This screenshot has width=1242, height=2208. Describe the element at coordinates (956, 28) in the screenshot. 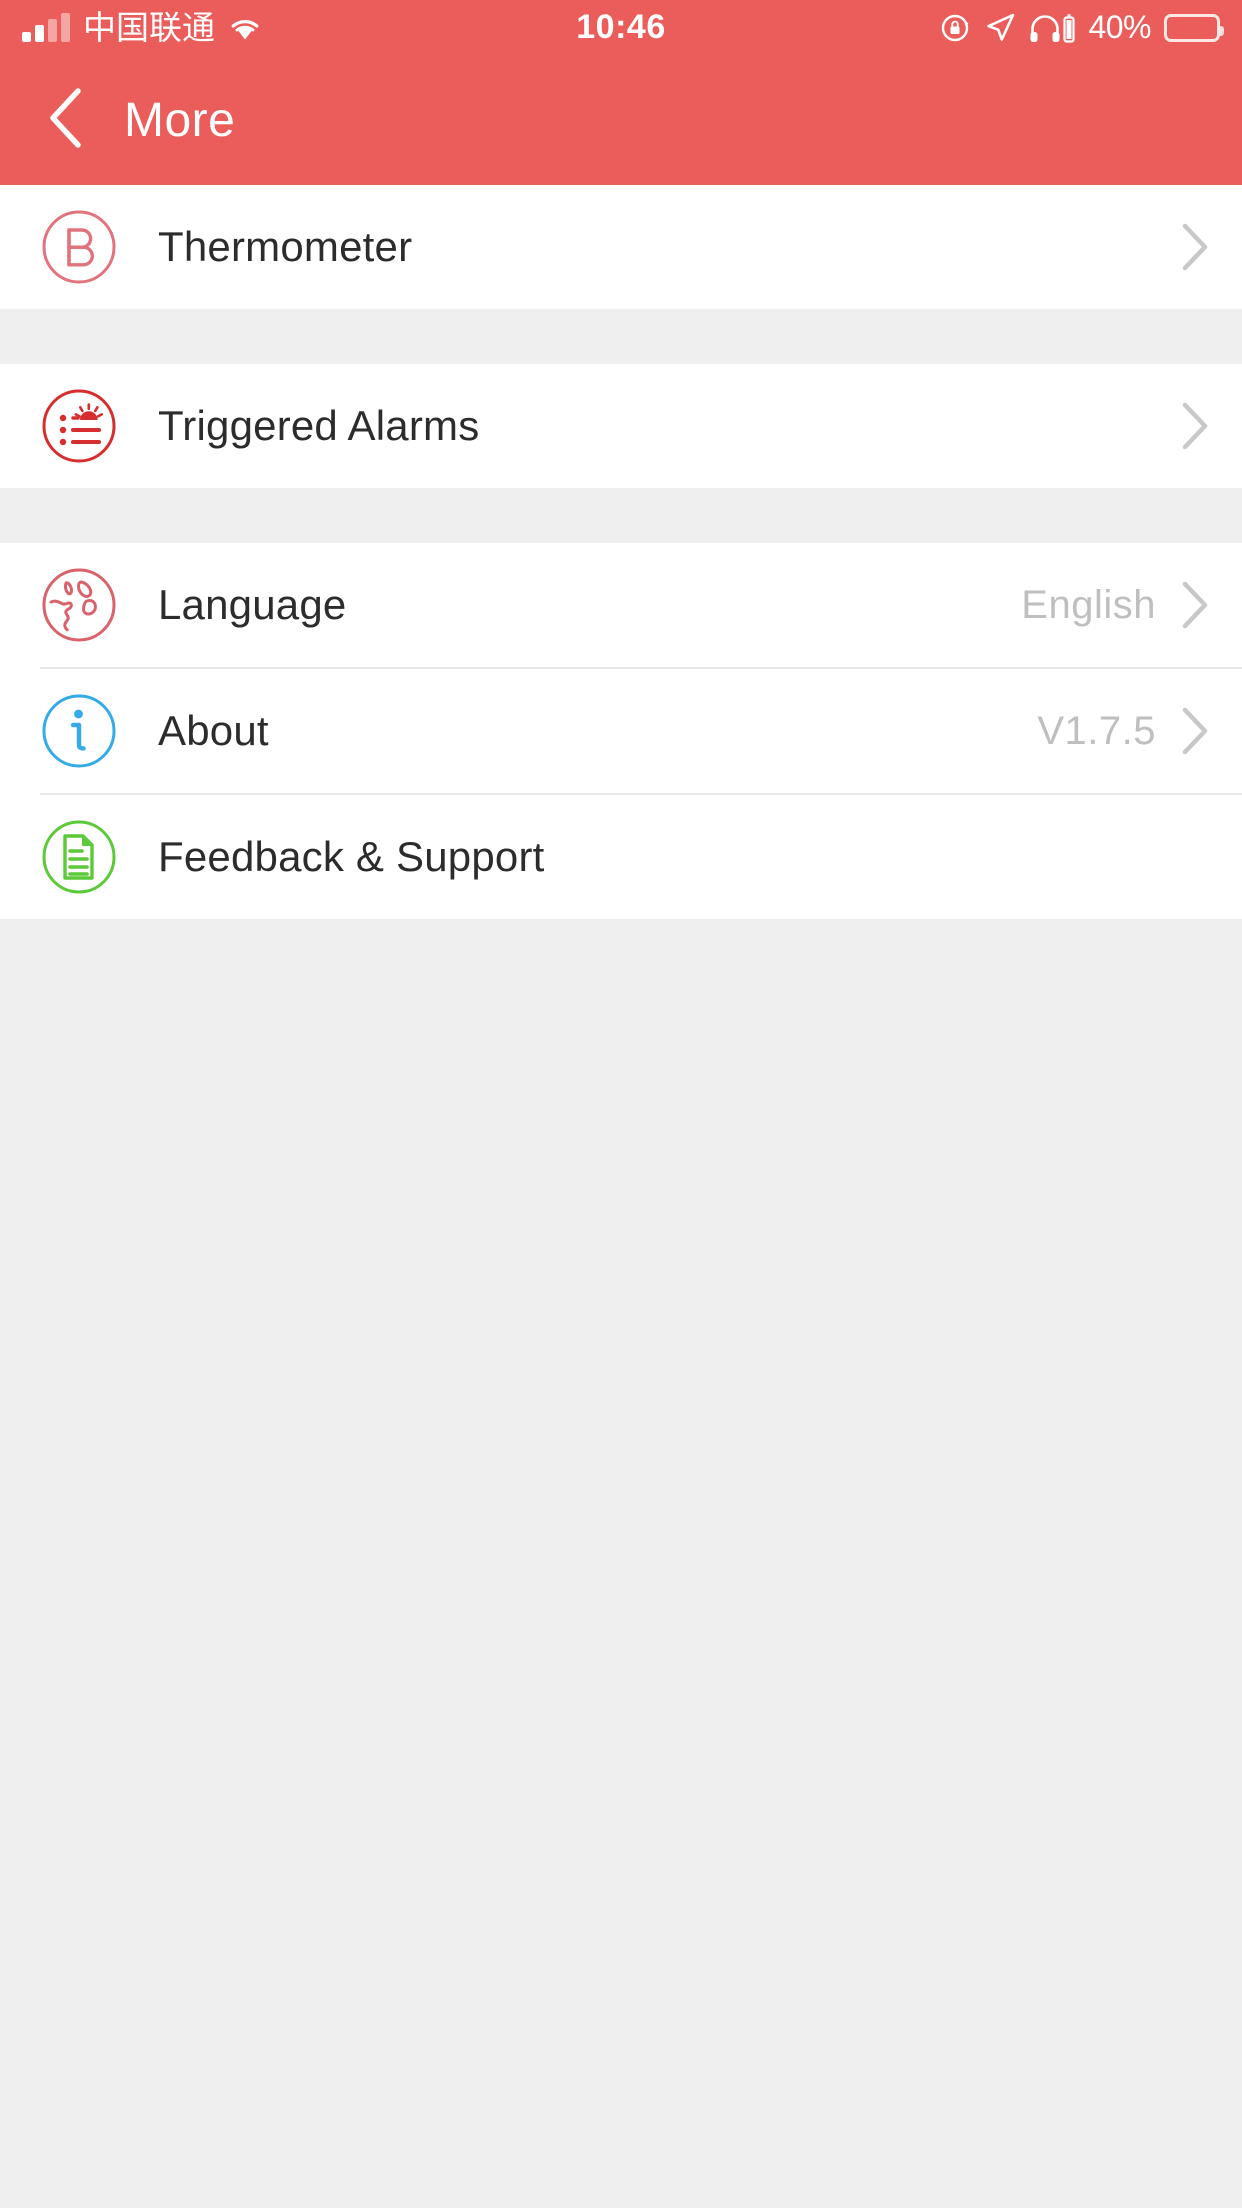

I see `rotation-lock-icon` at that location.